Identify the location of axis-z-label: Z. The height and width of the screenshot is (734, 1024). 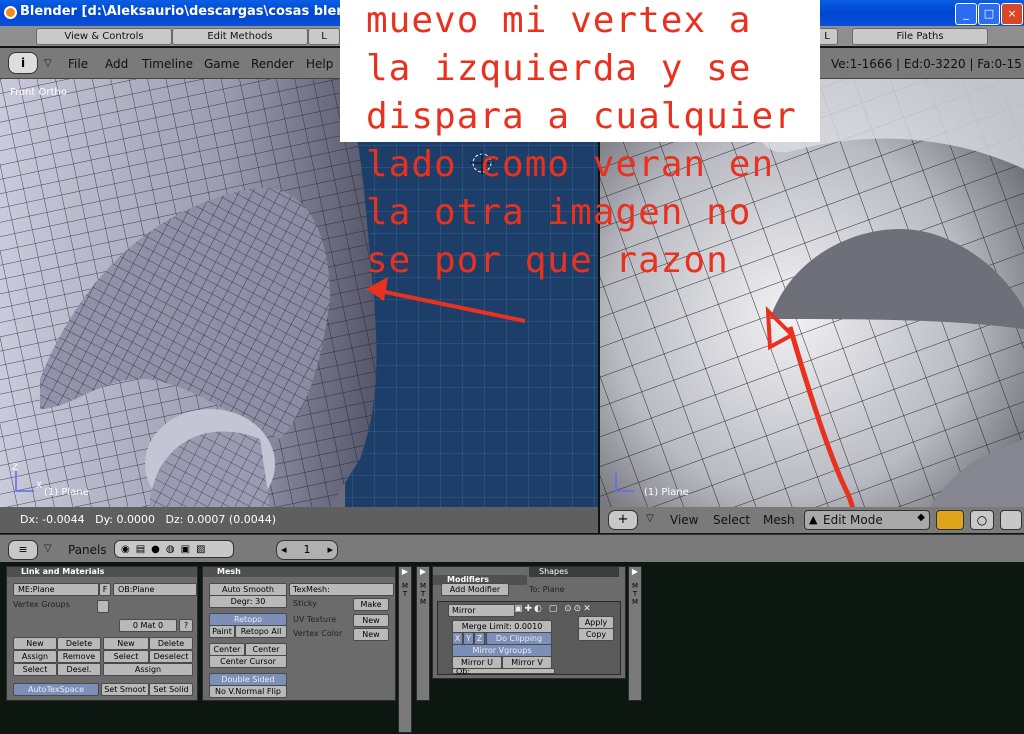
(15, 468).